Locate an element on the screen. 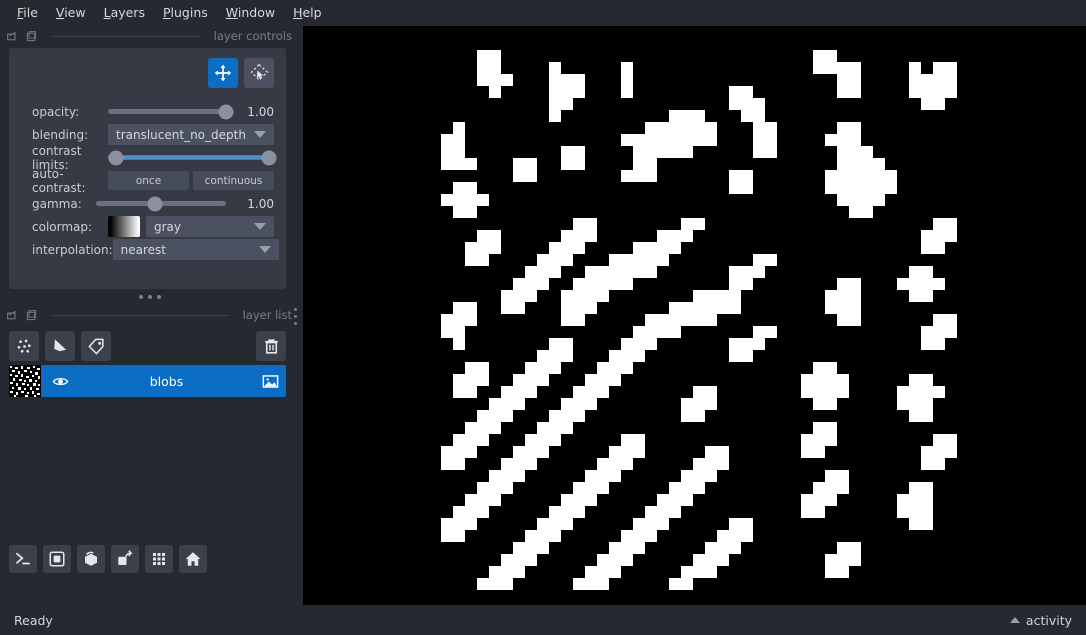 This screenshot has height=635, width=1086. transform-icon is located at coordinates (259, 72).